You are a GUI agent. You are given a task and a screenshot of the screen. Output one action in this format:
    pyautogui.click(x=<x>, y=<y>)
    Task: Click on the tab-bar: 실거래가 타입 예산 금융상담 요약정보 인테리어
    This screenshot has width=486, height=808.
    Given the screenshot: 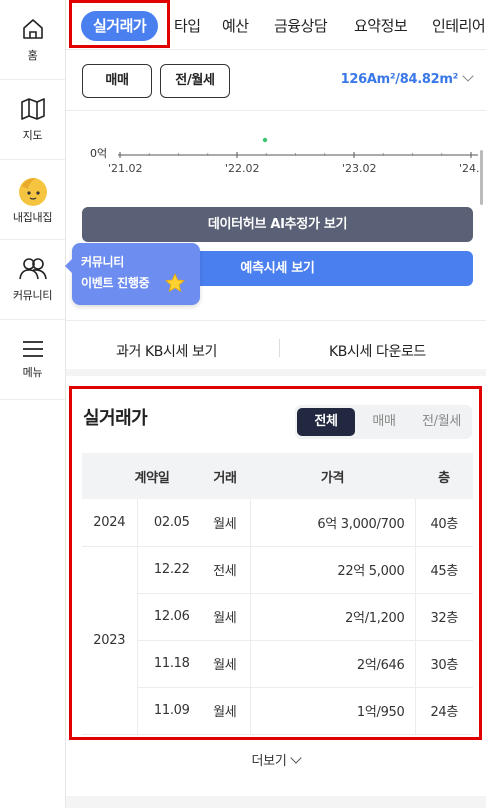 What is the action you would take?
    pyautogui.click(x=276, y=25)
    